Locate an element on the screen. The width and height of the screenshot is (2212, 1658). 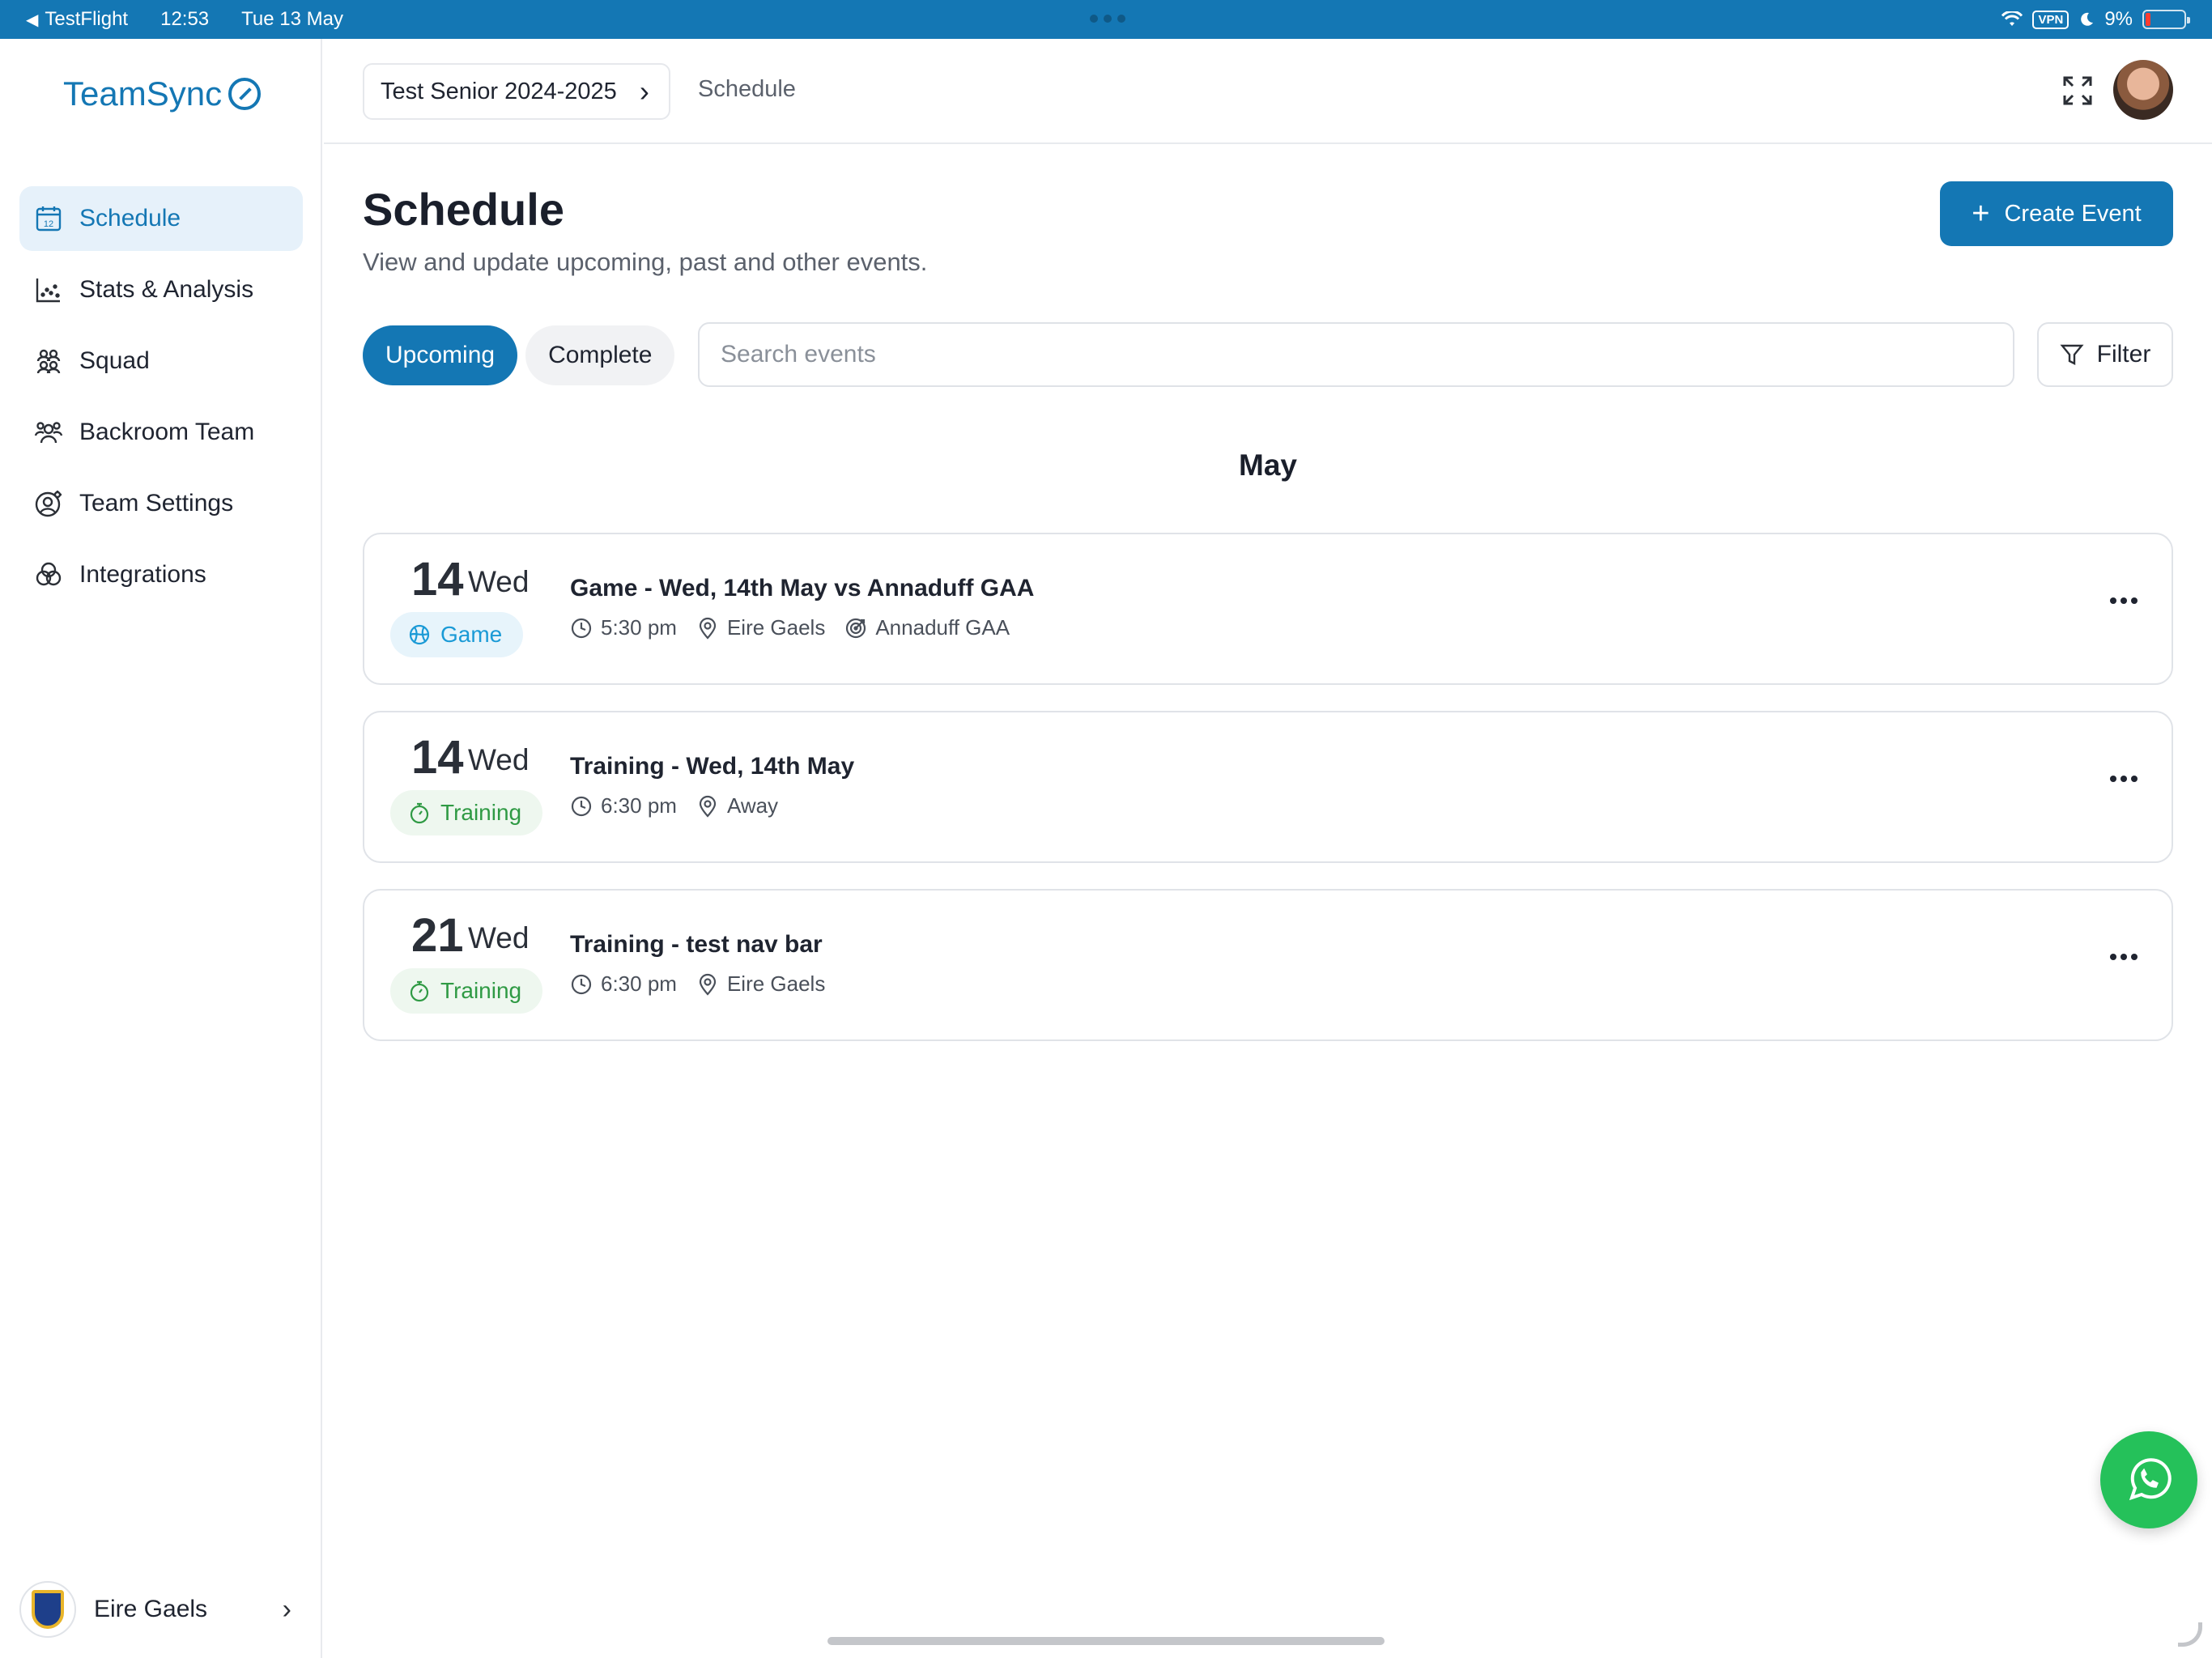
event-meta: 6:30 pm Eire Gaels is located at coordinates (702, 984).